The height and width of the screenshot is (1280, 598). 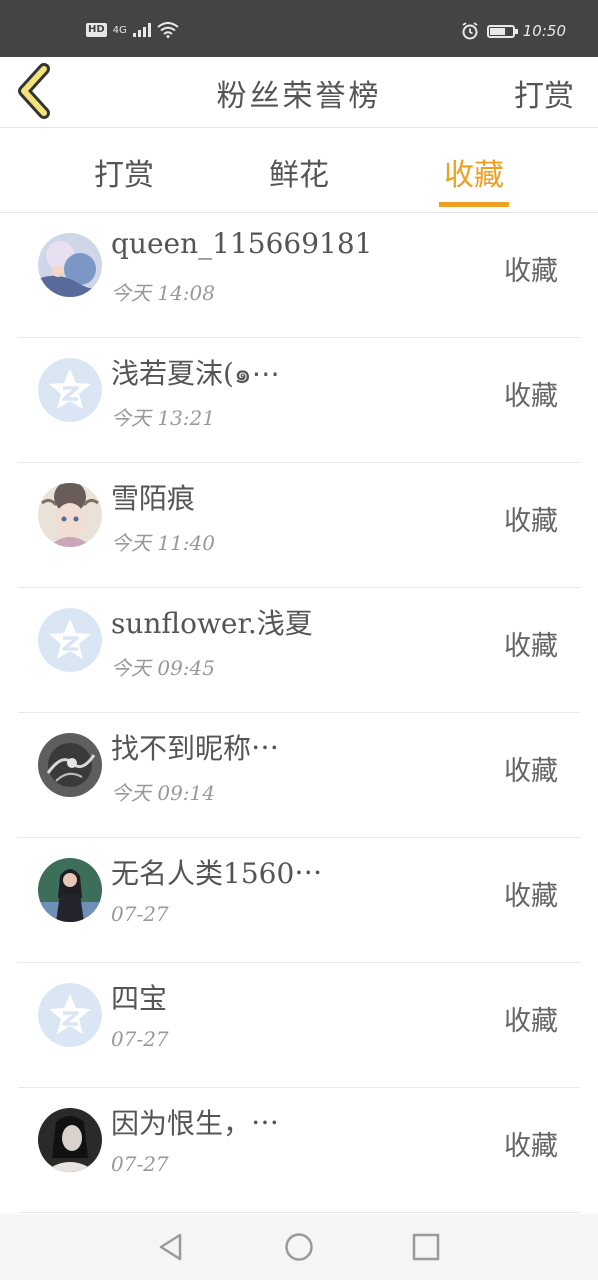 I want to click on square-recents-icon, so click(x=426, y=1247).